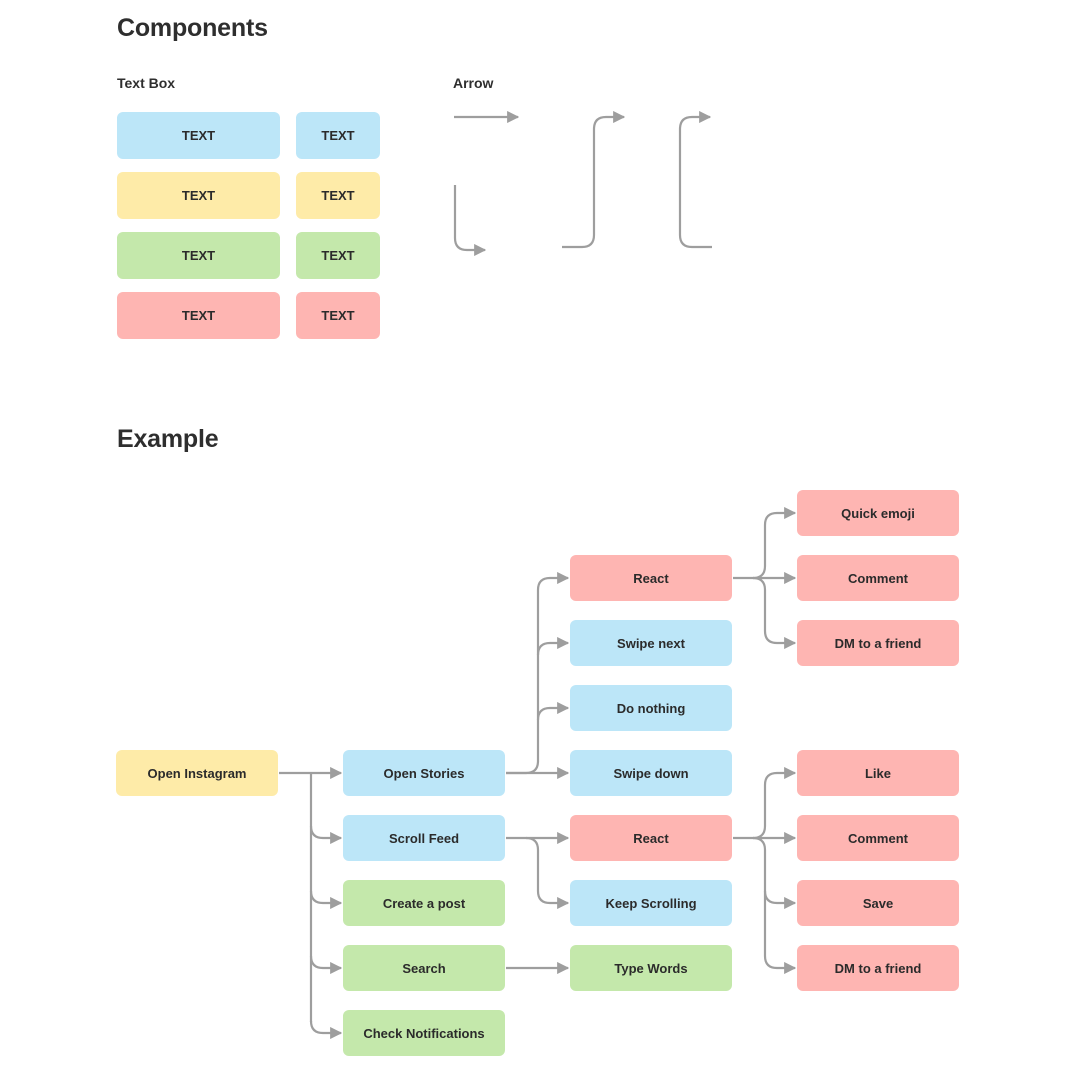  What do you see at coordinates (651, 773) in the screenshot?
I see `node-swipe-down: Swipe down` at bounding box center [651, 773].